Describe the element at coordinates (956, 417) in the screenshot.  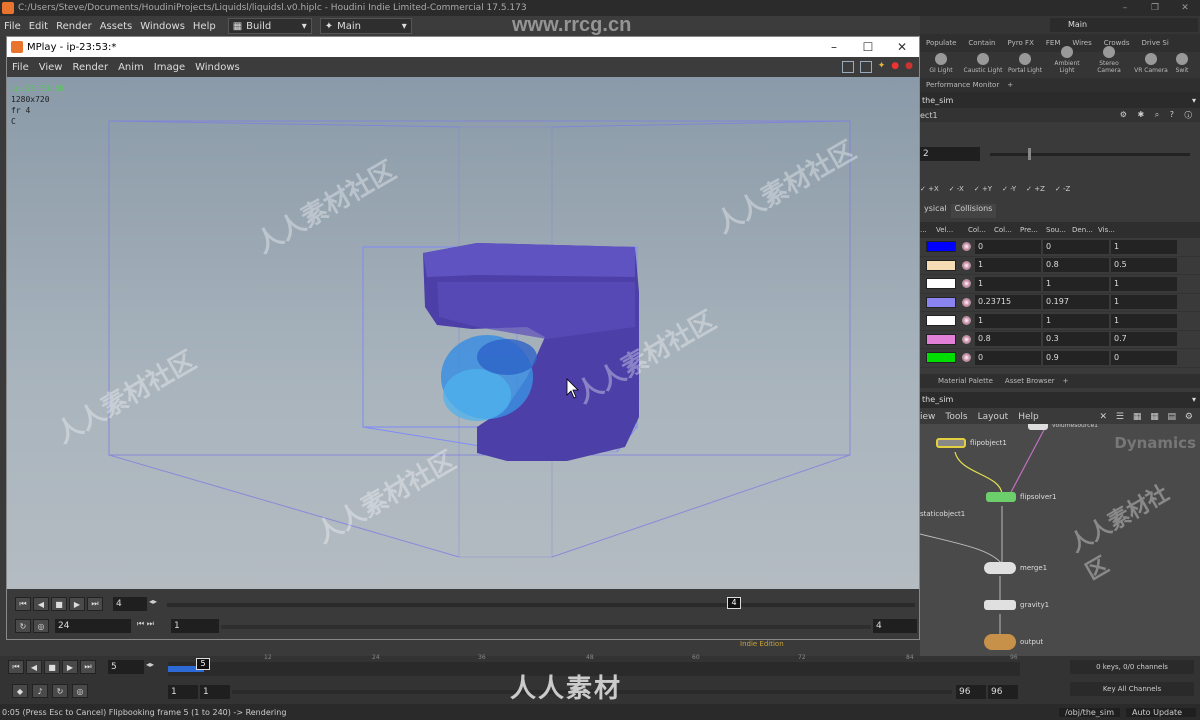
I see `net-menu-tools: Tools` at that location.